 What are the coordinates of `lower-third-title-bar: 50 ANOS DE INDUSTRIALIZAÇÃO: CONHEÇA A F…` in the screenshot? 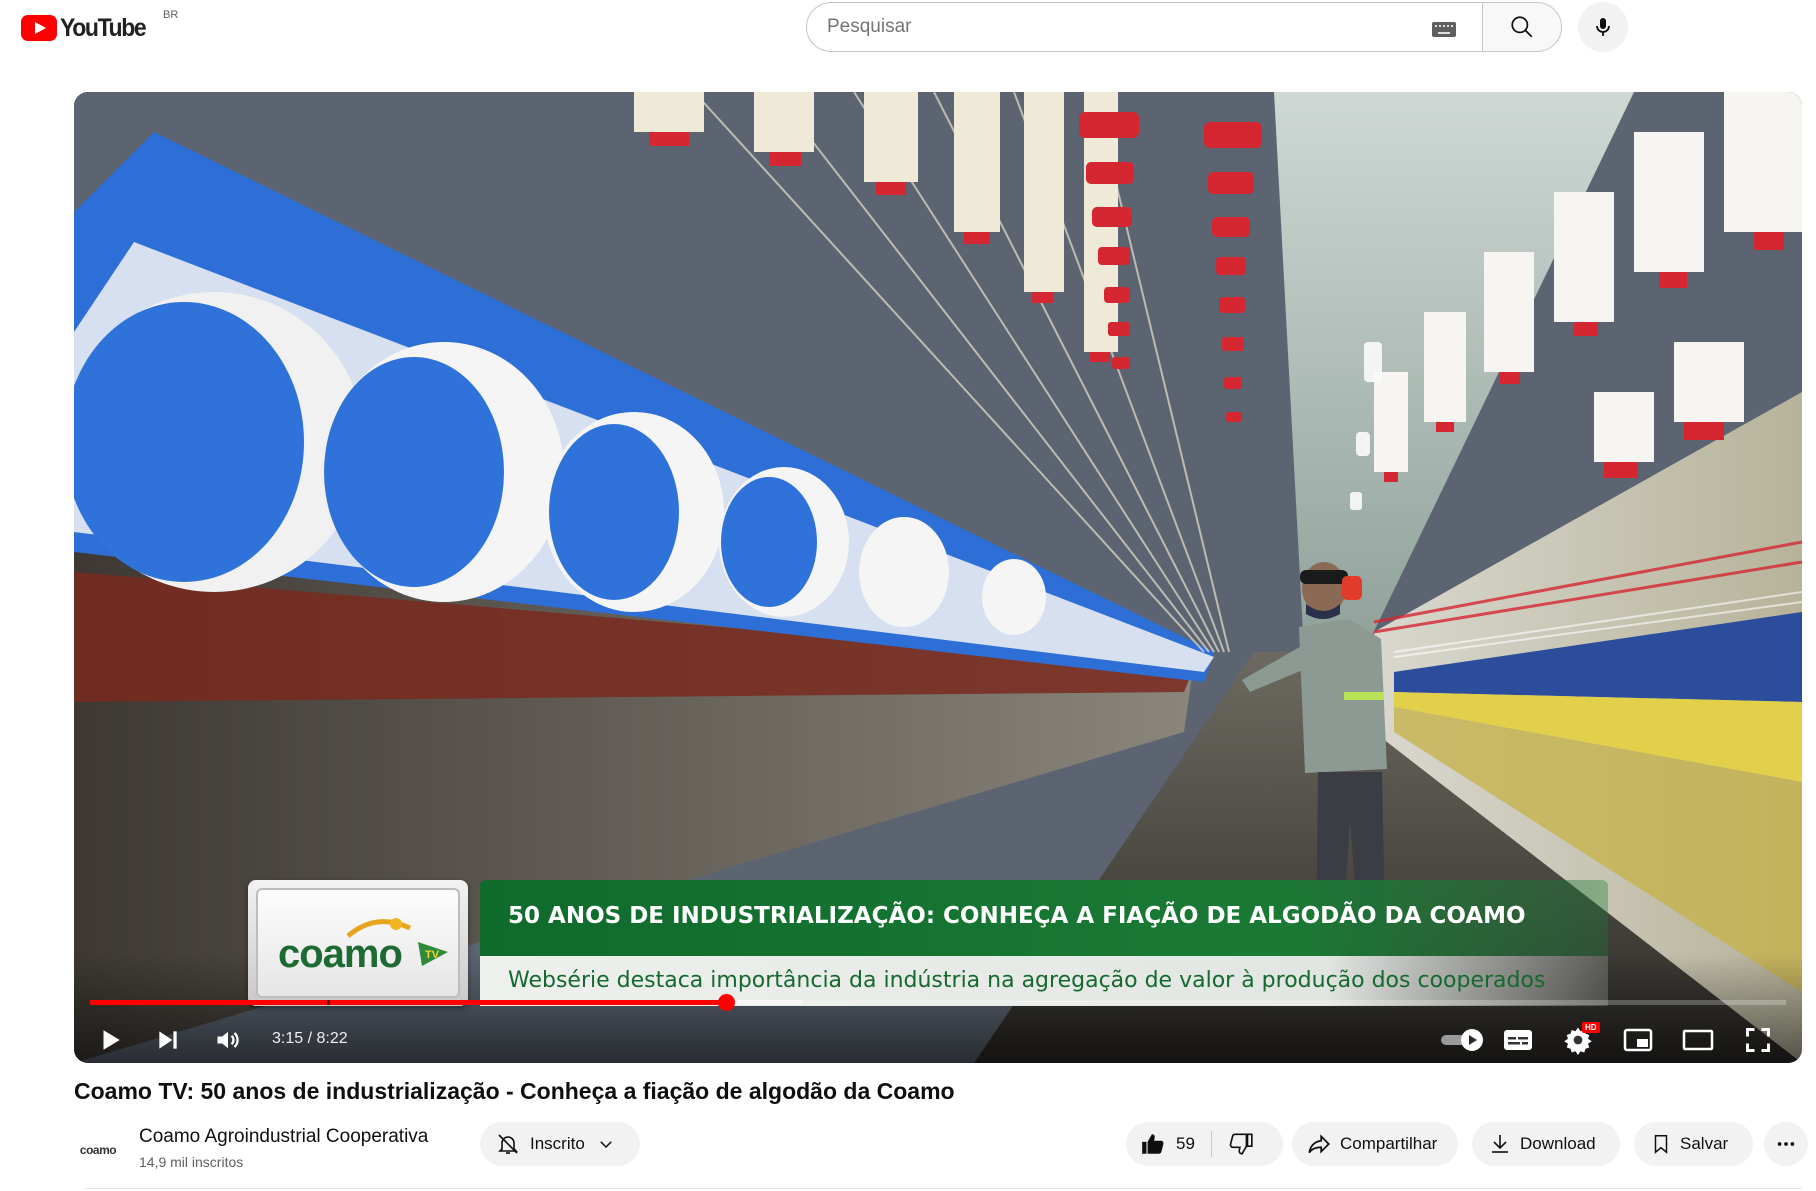 It's located at (1044, 918).